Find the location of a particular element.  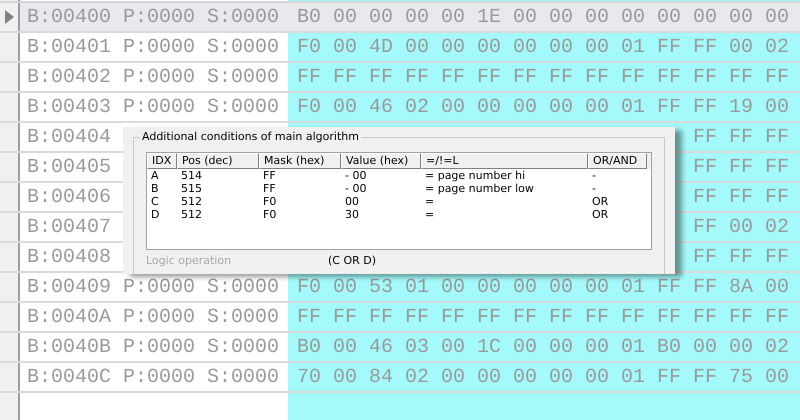

hex-byte: 46 is located at coordinates (381, 347).